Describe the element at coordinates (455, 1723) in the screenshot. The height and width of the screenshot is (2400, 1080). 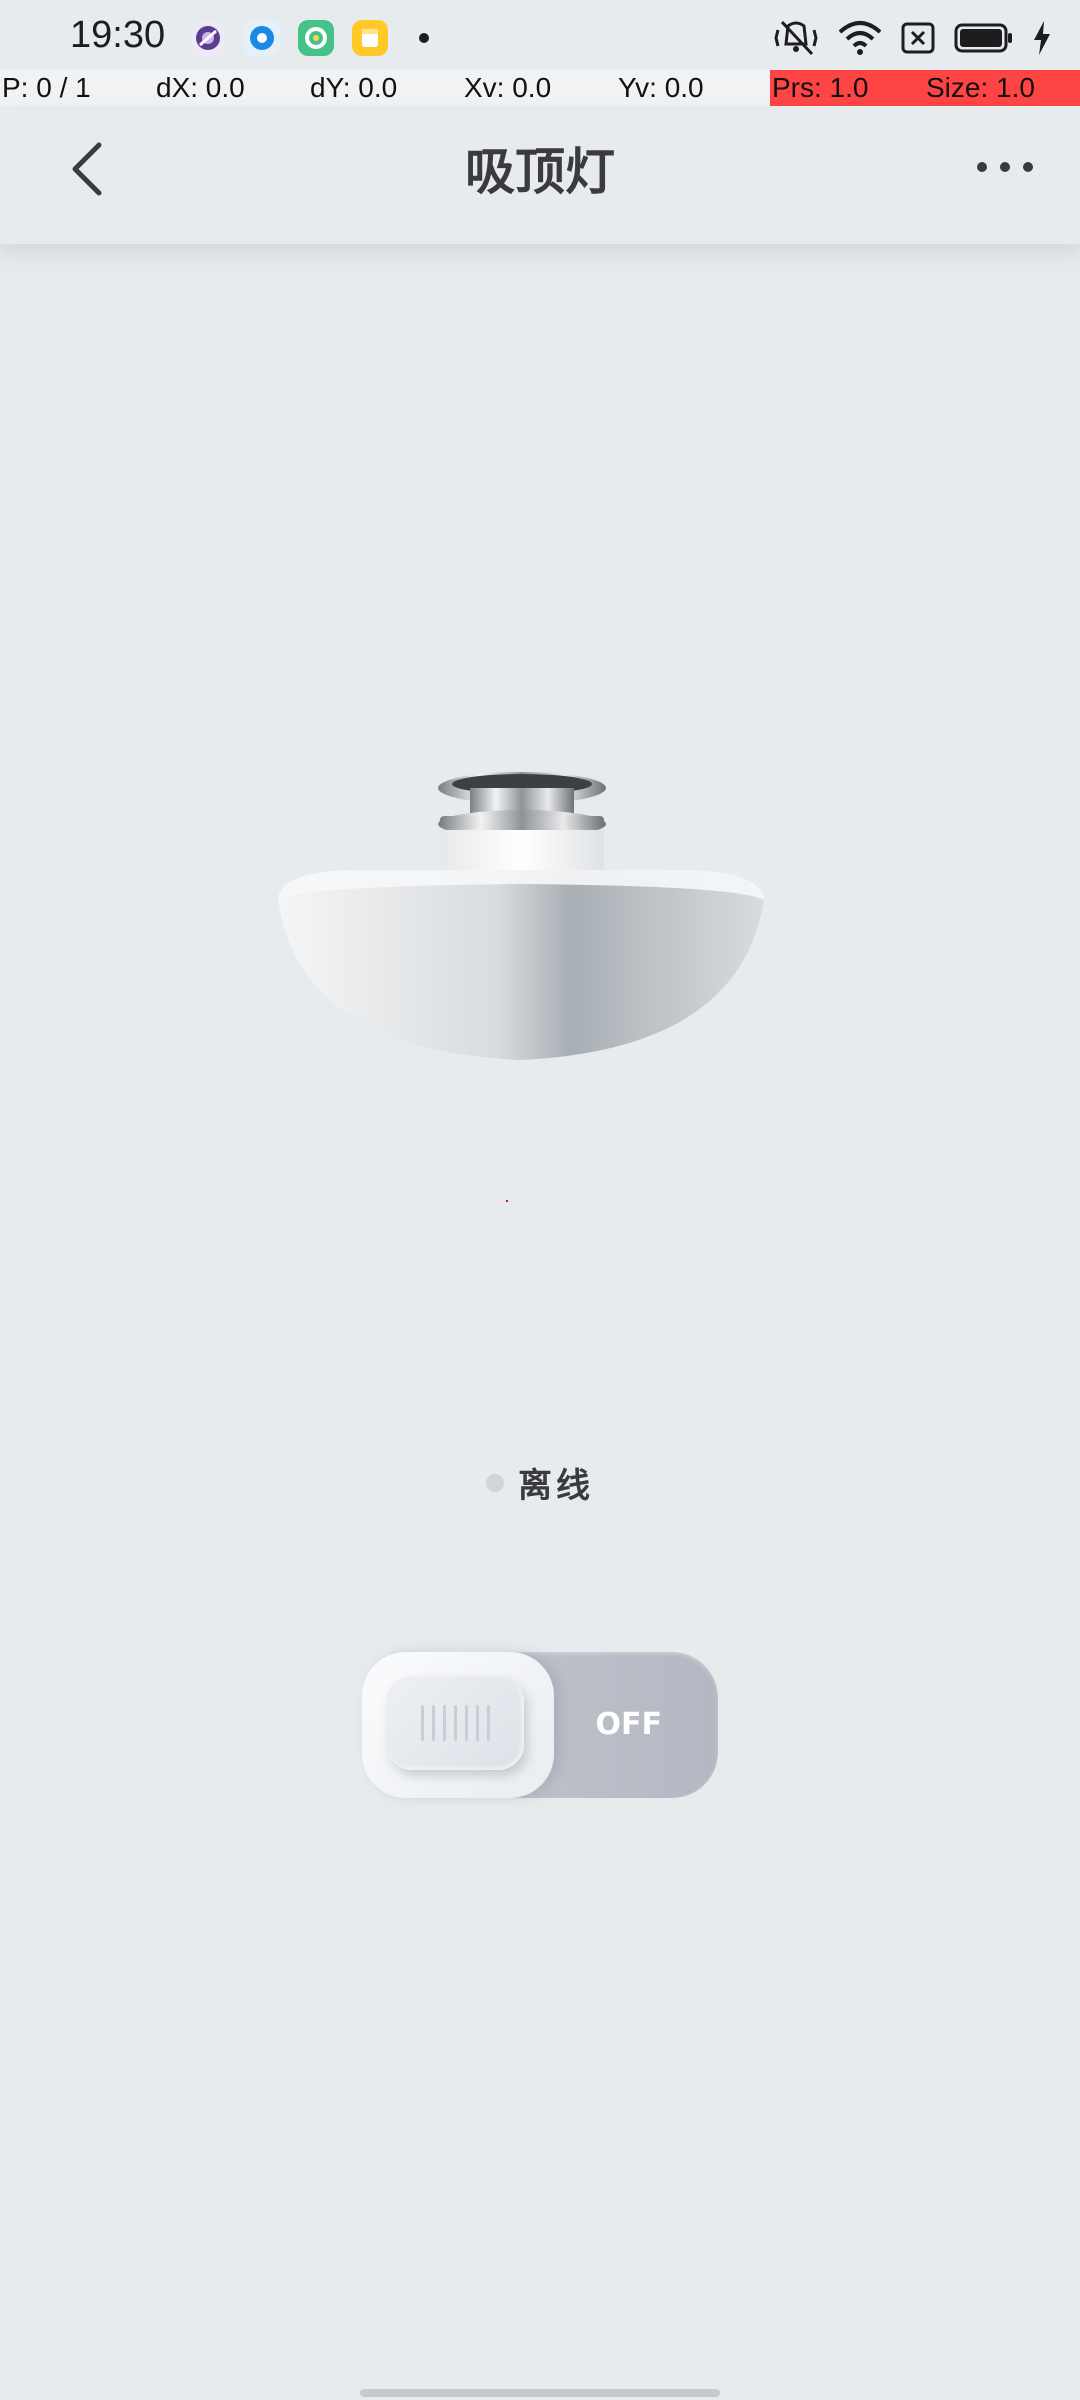
I see `grip-icon` at that location.